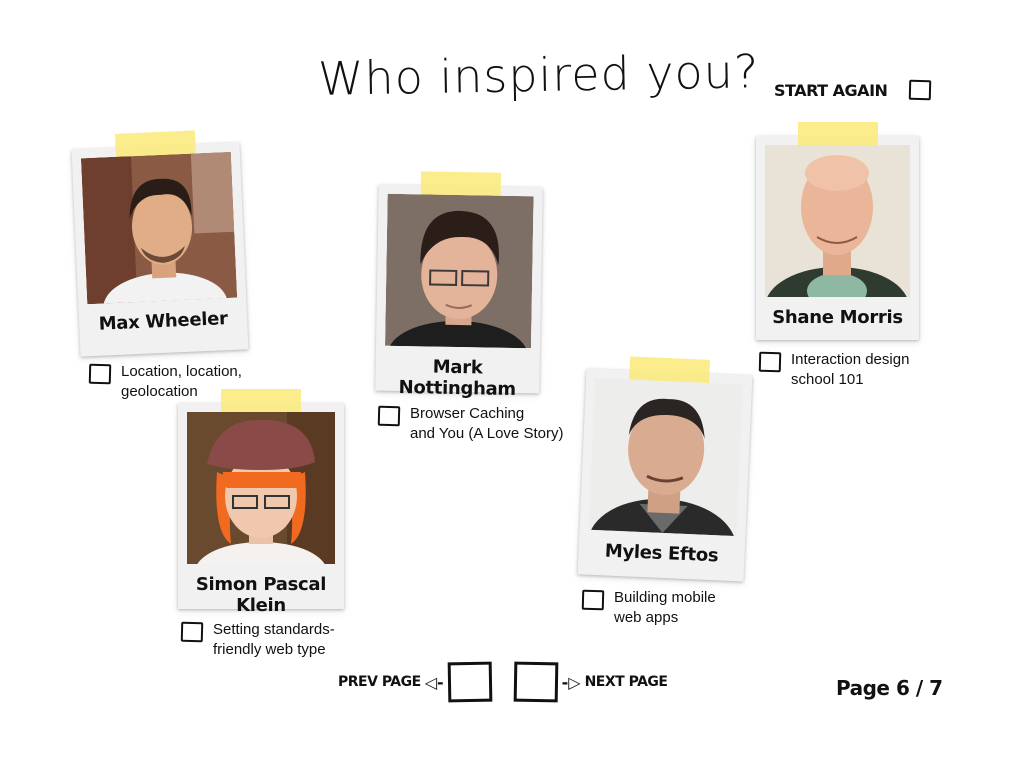  Describe the element at coordinates (379, 682) in the screenshot. I see `prev-page-label: PREV PAGE` at that location.